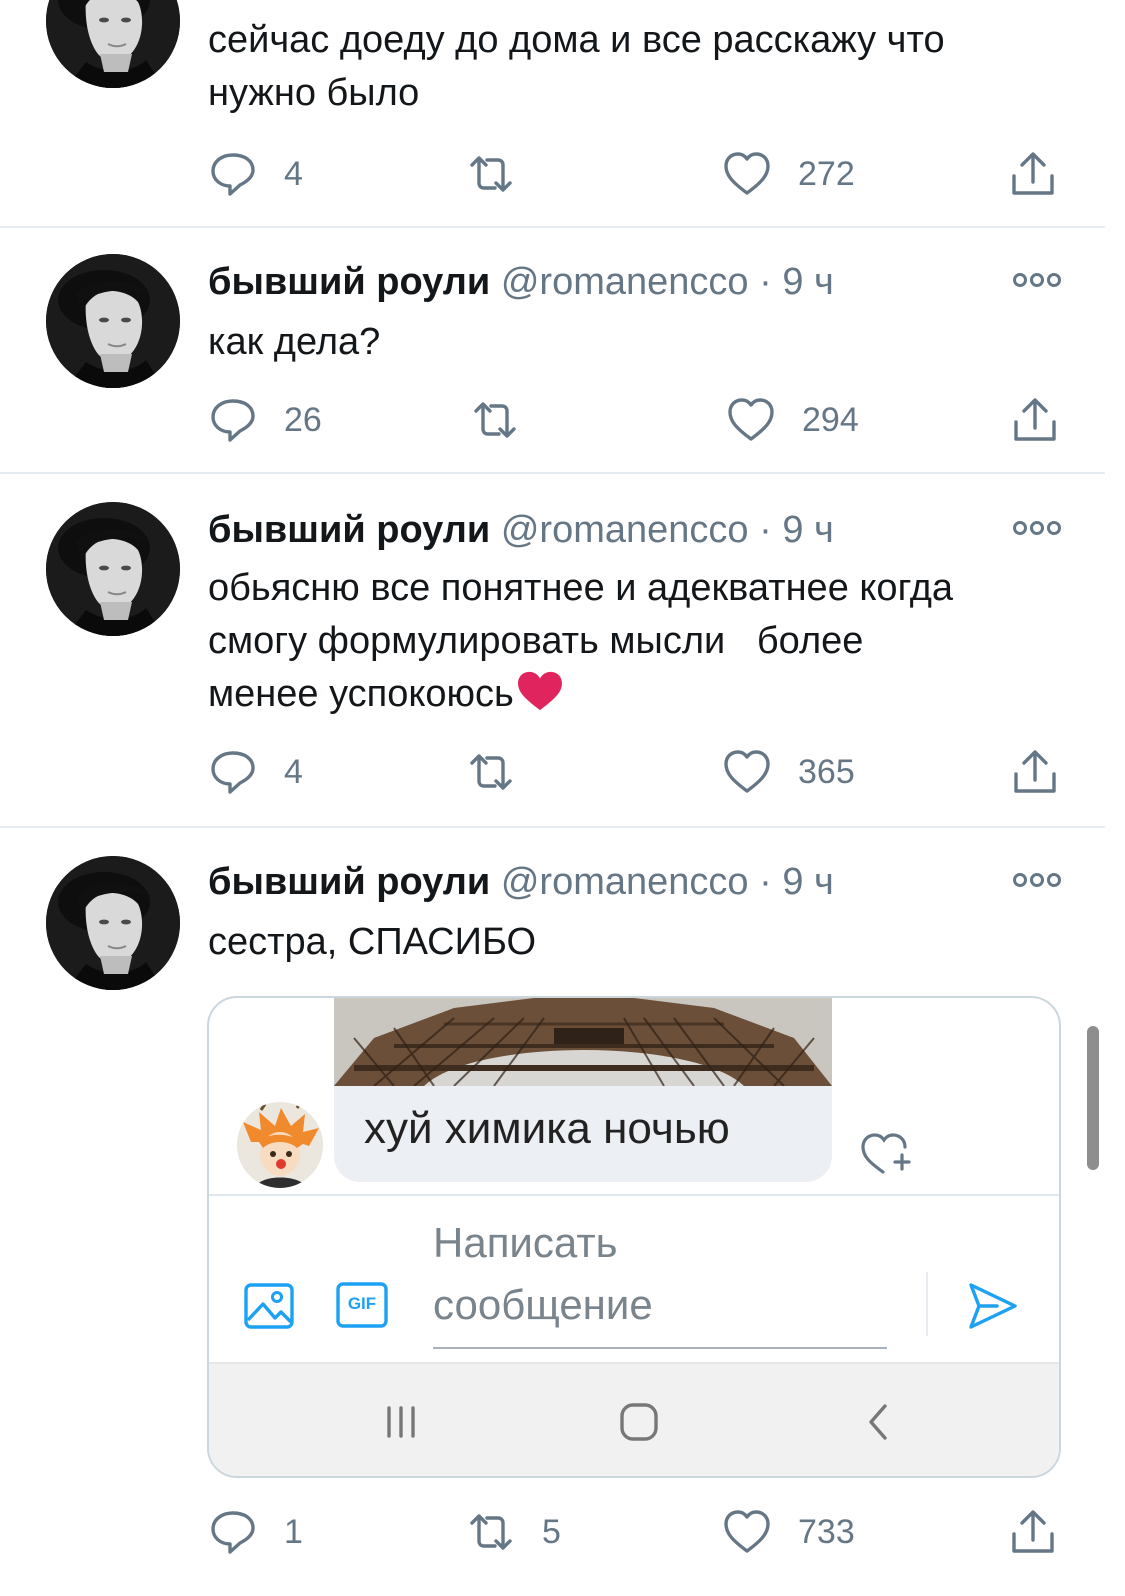 The image size is (1125, 1596). Describe the element at coordinates (826, 1531) in the screenshot. I see `like-count: 733` at that location.